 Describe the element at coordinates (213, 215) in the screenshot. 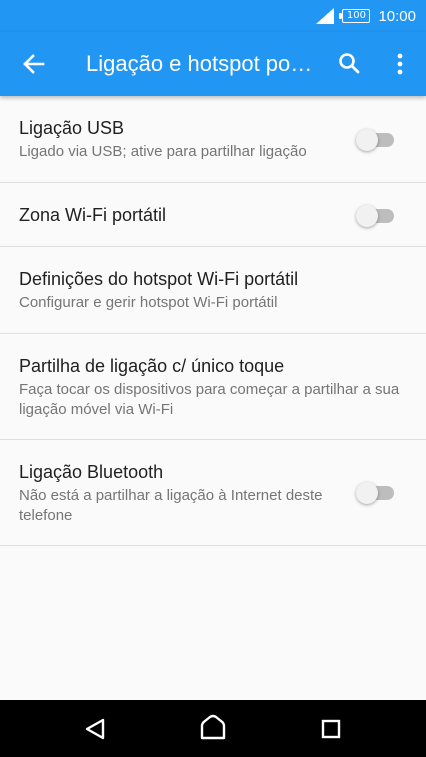

I see `setting-wifi-hotspot: Zona Wi-Fi portátil` at that location.